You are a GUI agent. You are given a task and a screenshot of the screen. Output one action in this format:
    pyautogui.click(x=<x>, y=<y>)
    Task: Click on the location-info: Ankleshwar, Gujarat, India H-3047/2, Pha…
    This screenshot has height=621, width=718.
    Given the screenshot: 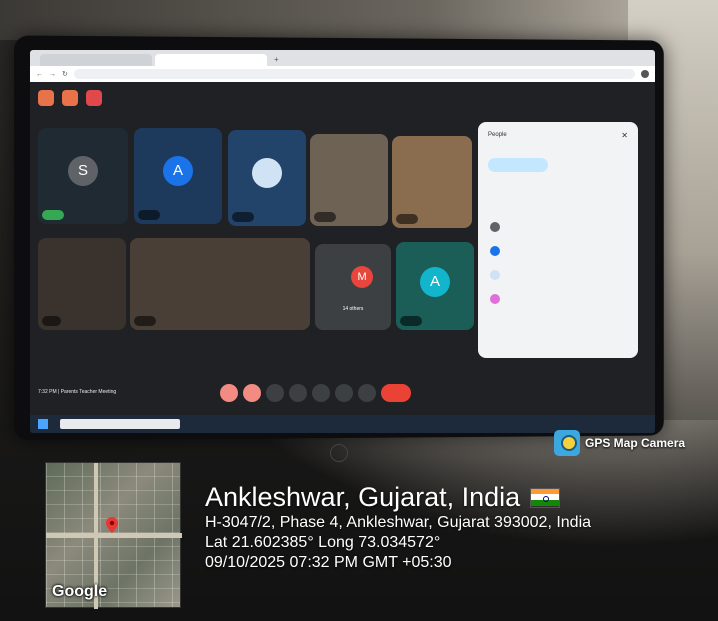 What is the action you would take?
    pyautogui.click(x=398, y=527)
    